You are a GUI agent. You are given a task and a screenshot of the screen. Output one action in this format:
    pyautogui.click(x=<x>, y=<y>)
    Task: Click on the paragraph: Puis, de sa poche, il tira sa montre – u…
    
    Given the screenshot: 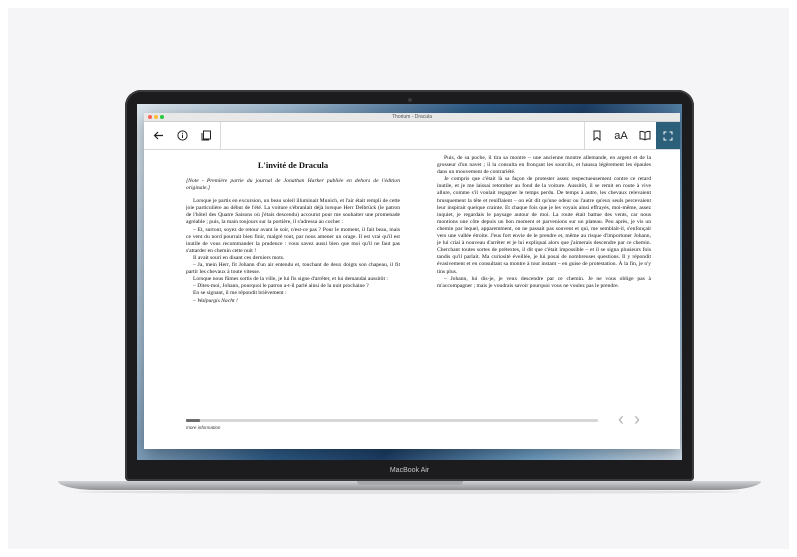 What is the action you would take?
    pyautogui.click(x=544, y=165)
    